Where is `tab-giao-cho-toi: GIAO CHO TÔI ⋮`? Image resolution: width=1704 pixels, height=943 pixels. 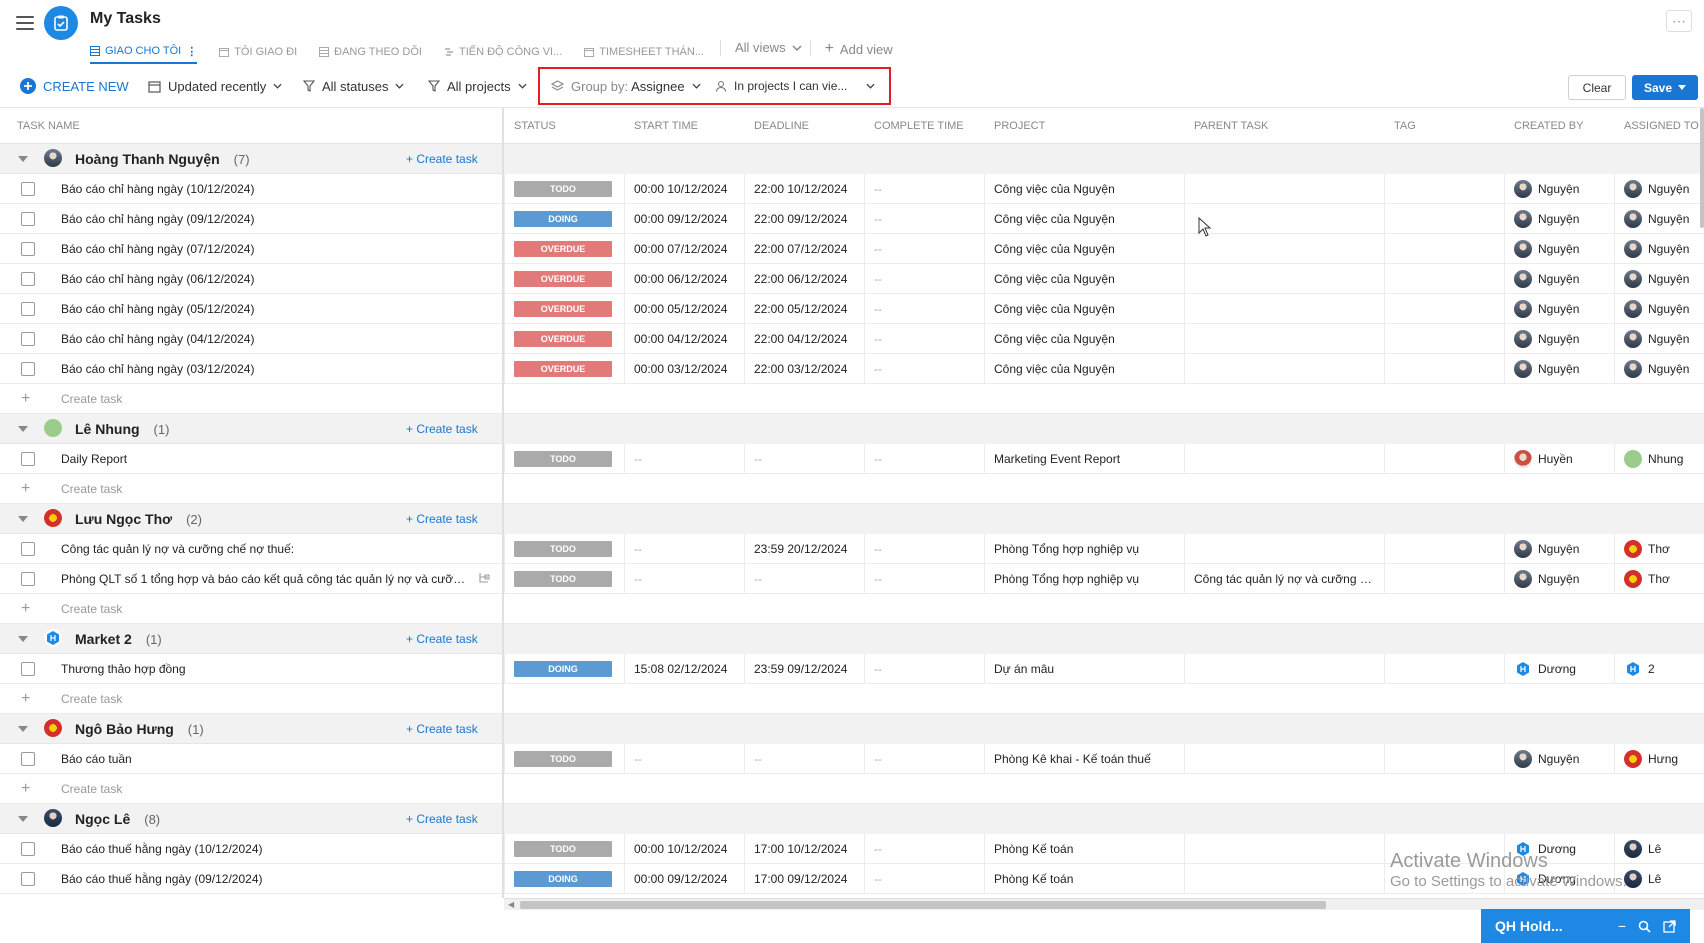 tab-giao-cho-toi: GIAO CHO TÔI ⋮ is located at coordinates (144, 52).